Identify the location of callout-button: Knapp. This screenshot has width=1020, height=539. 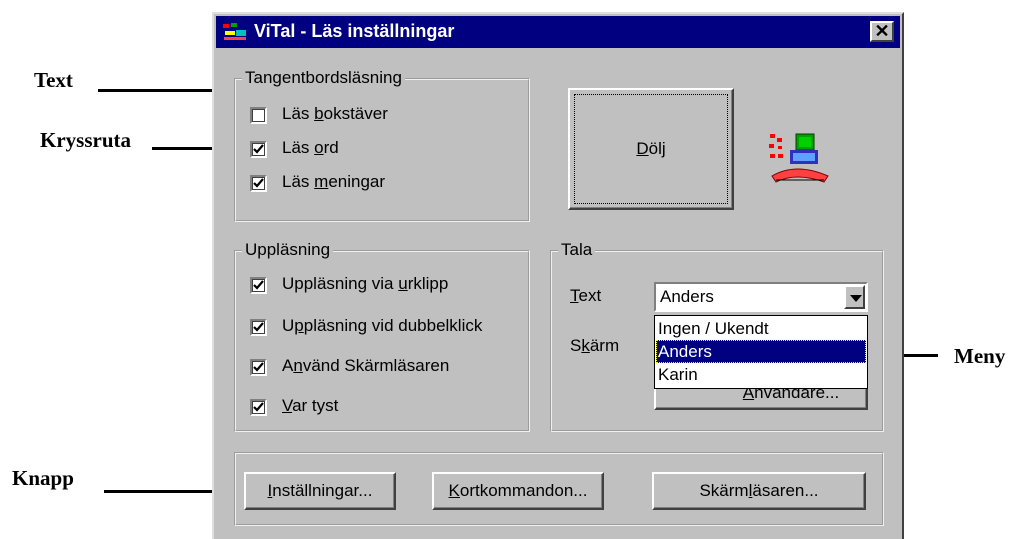
(43, 478).